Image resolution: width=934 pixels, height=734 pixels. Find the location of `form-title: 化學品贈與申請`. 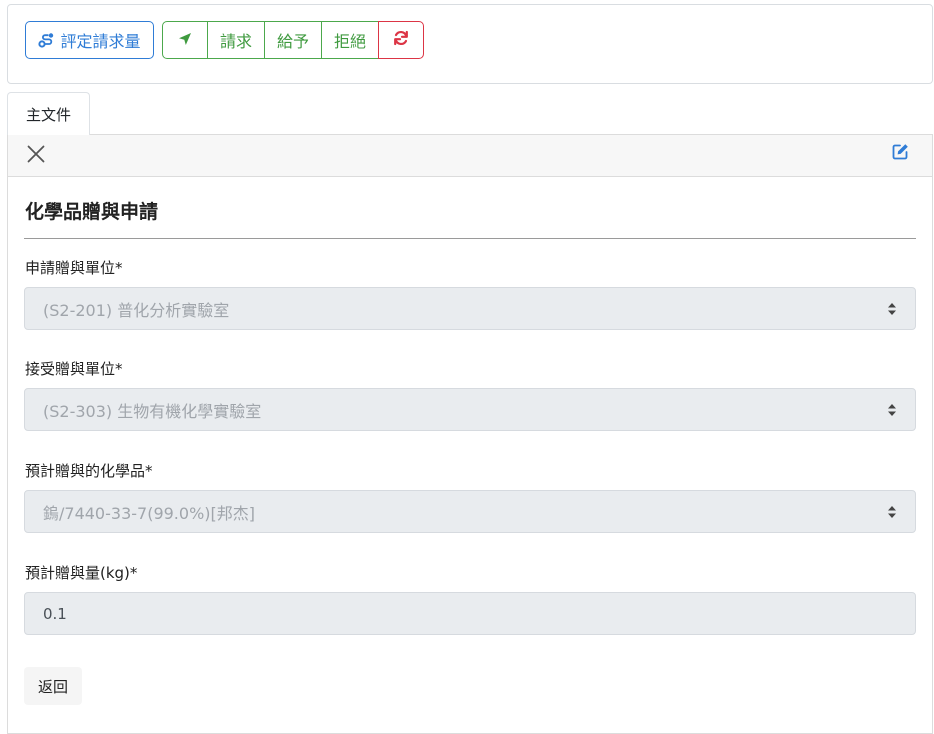

form-title: 化學品贈與申請 is located at coordinates (92, 212).